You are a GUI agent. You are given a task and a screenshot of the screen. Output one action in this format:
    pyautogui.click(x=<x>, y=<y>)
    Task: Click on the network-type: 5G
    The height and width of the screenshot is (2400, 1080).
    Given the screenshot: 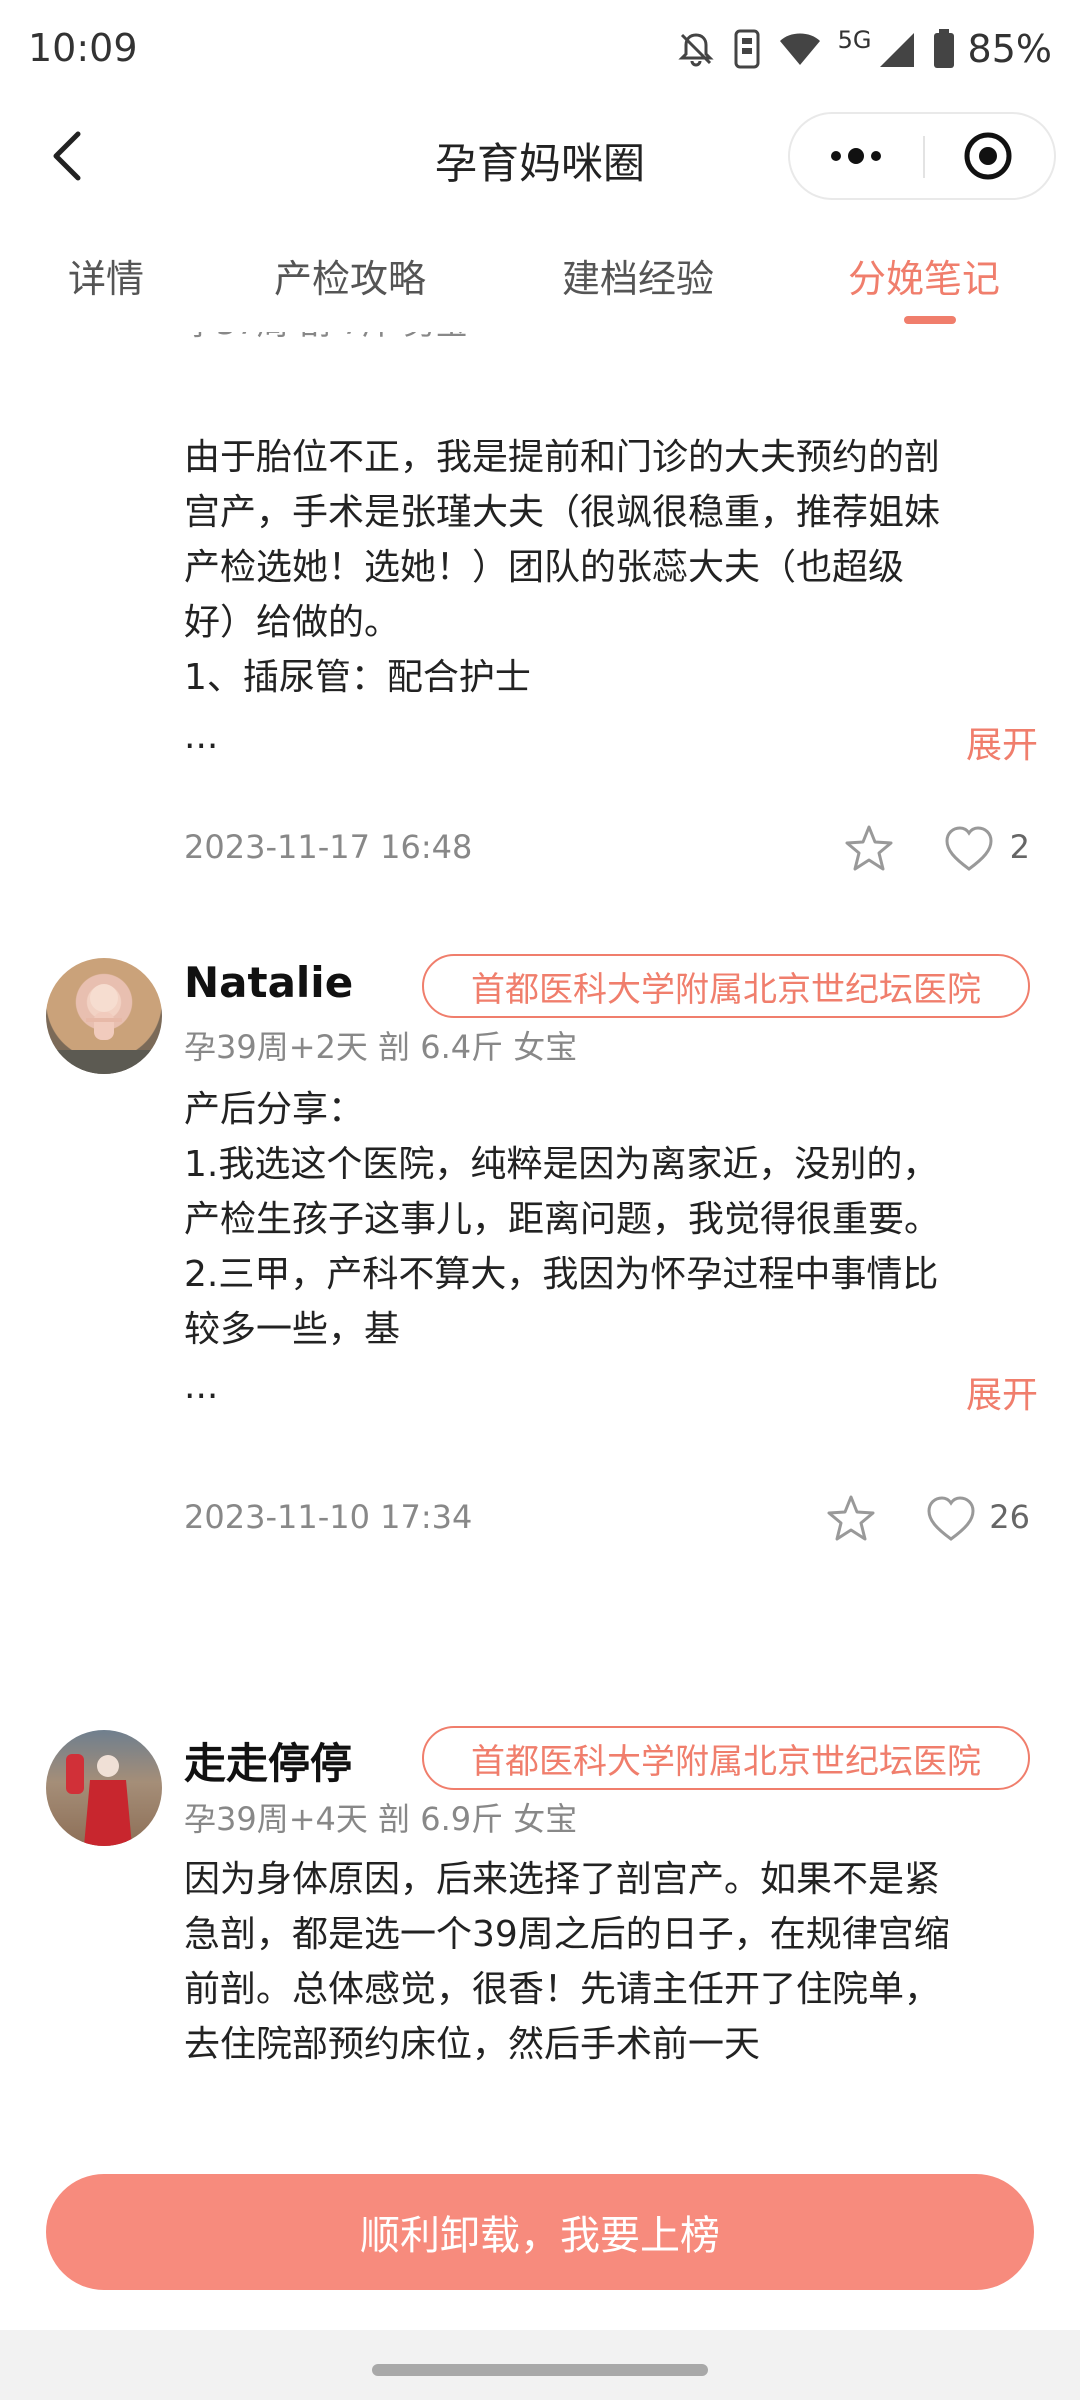 What is the action you would take?
    pyautogui.click(x=854, y=40)
    